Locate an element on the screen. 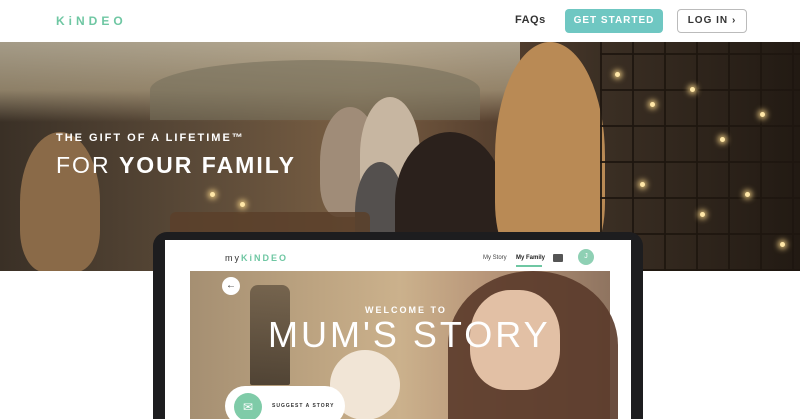  get-started-button: GET STARTED is located at coordinates (614, 21).